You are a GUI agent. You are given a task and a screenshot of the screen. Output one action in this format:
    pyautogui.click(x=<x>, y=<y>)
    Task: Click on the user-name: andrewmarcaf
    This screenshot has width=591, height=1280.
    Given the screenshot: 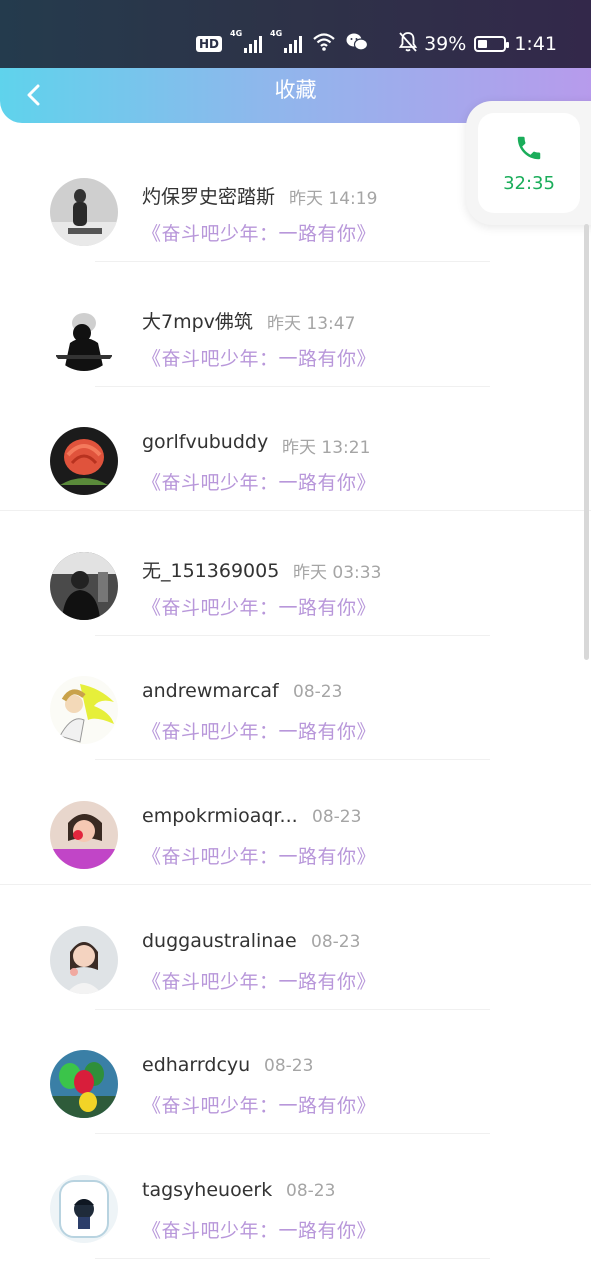 What is the action you would take?
    pyautogui.click(x=210, y=691)
    